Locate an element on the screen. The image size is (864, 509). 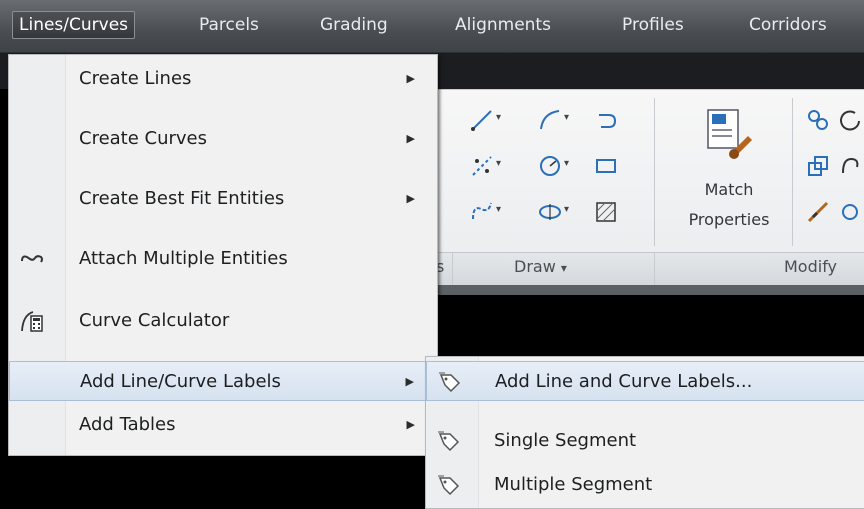
circle-tool-icon is located at coordinates (550, 166).